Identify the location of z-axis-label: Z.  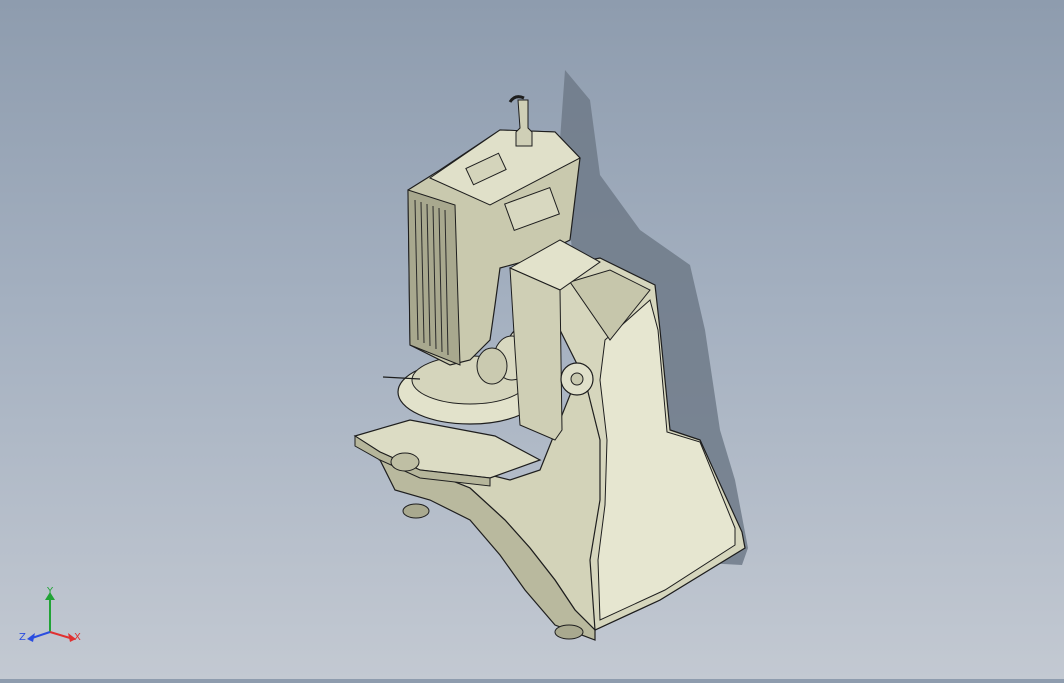
(22, 637).